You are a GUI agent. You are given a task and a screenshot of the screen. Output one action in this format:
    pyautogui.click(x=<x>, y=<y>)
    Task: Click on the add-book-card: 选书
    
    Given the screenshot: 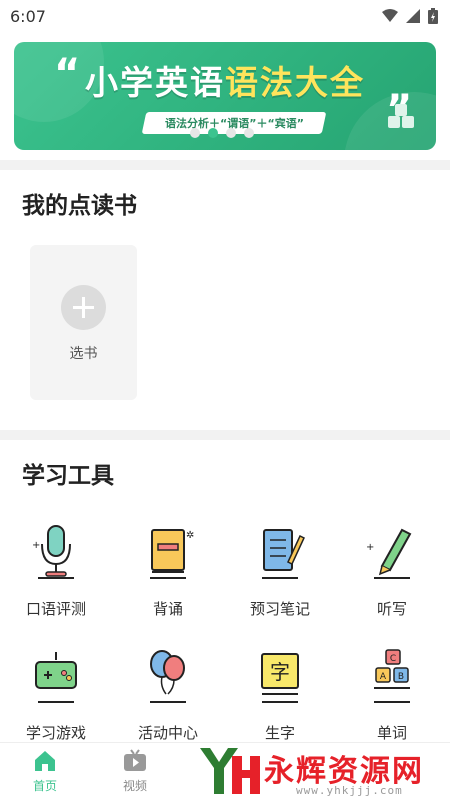 What is the action you would take?
    pyautogui.click(x=83, y=322)
    